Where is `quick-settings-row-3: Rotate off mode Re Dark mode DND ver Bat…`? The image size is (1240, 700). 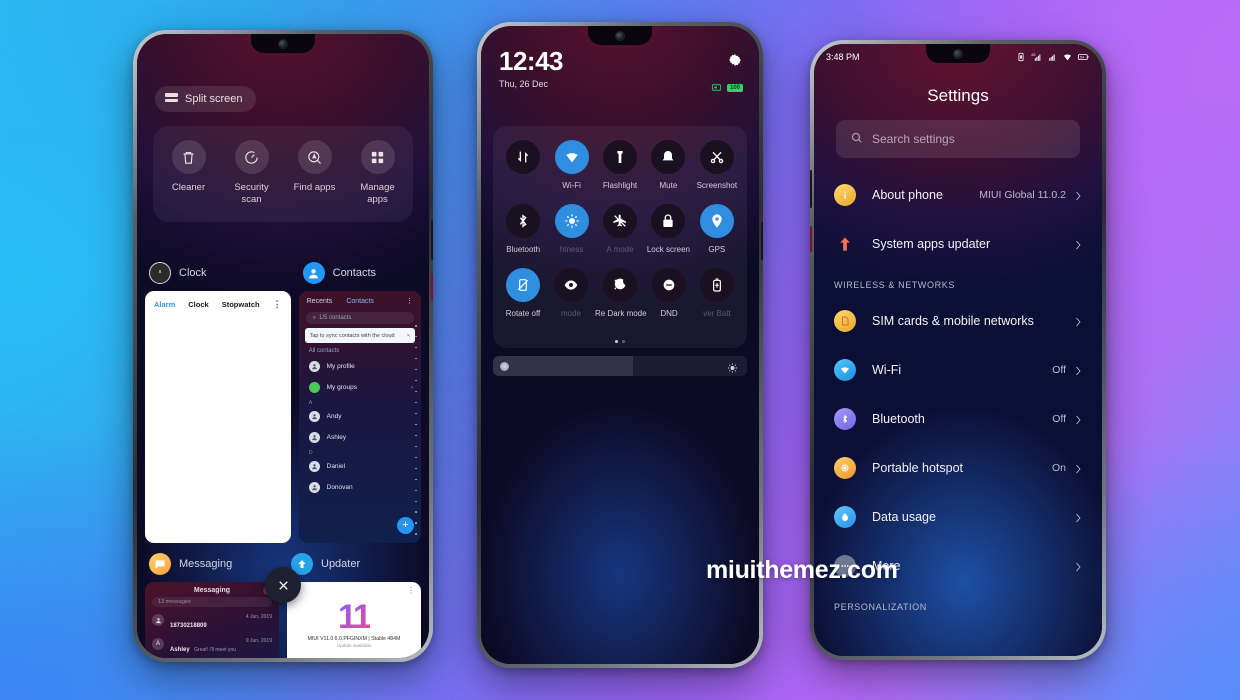
quick-settings-row-3: Rotate off mode Re Dark mode DND ver Bat… is located at coordinates (620, 293).